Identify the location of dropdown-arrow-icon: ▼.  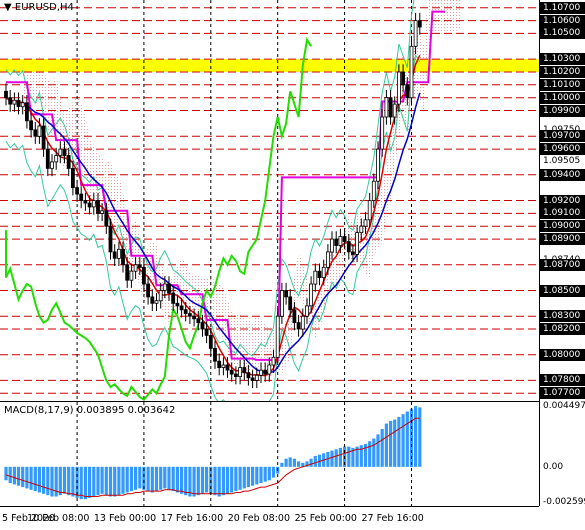
(8, 7).